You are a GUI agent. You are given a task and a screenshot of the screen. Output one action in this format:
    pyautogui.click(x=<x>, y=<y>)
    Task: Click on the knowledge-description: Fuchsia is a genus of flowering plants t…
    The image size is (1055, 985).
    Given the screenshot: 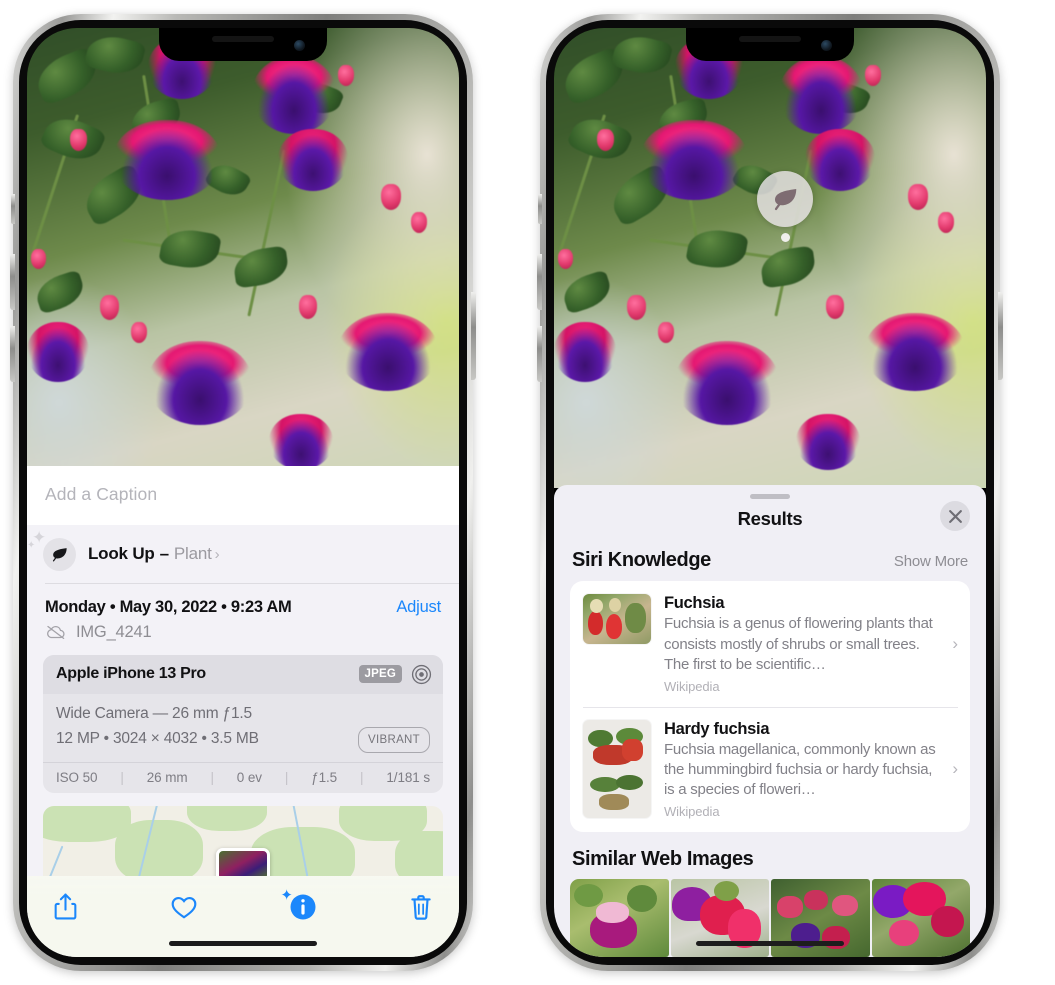 What is the action you would take?
    pyautogui.click(x=798, y=644)
    